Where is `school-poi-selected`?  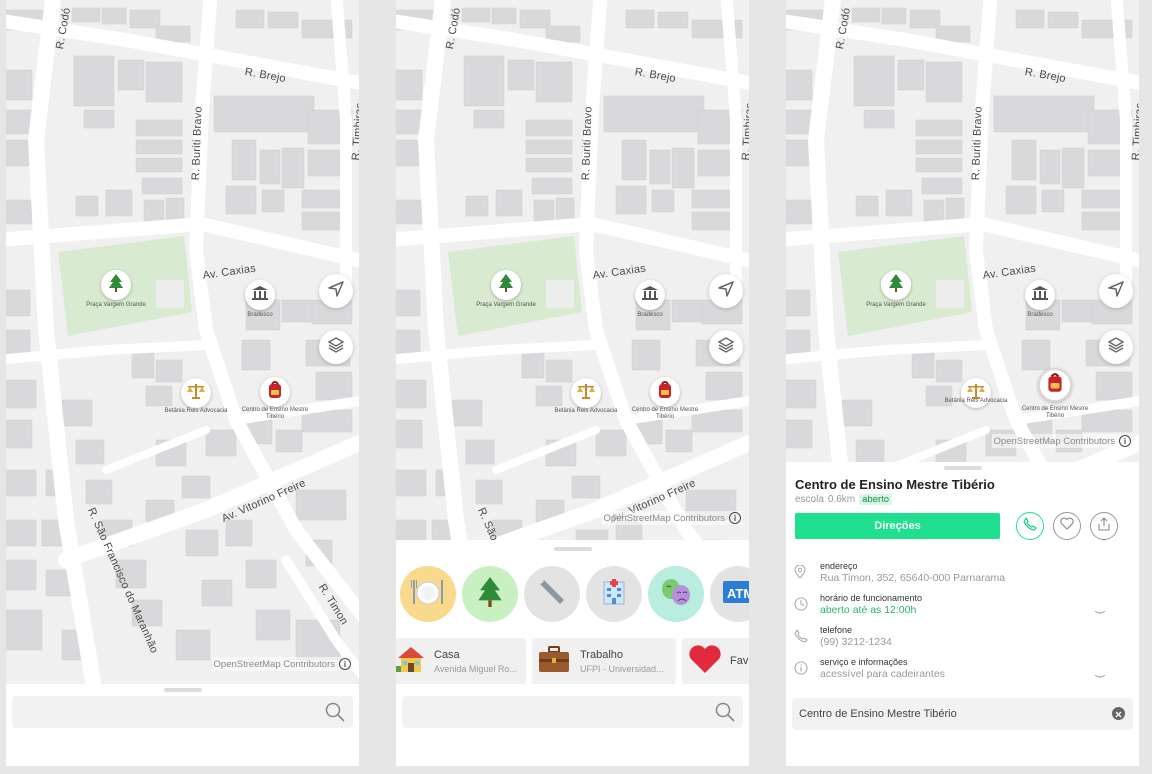
school-poi-selected is located at coordinates (1055, 385).